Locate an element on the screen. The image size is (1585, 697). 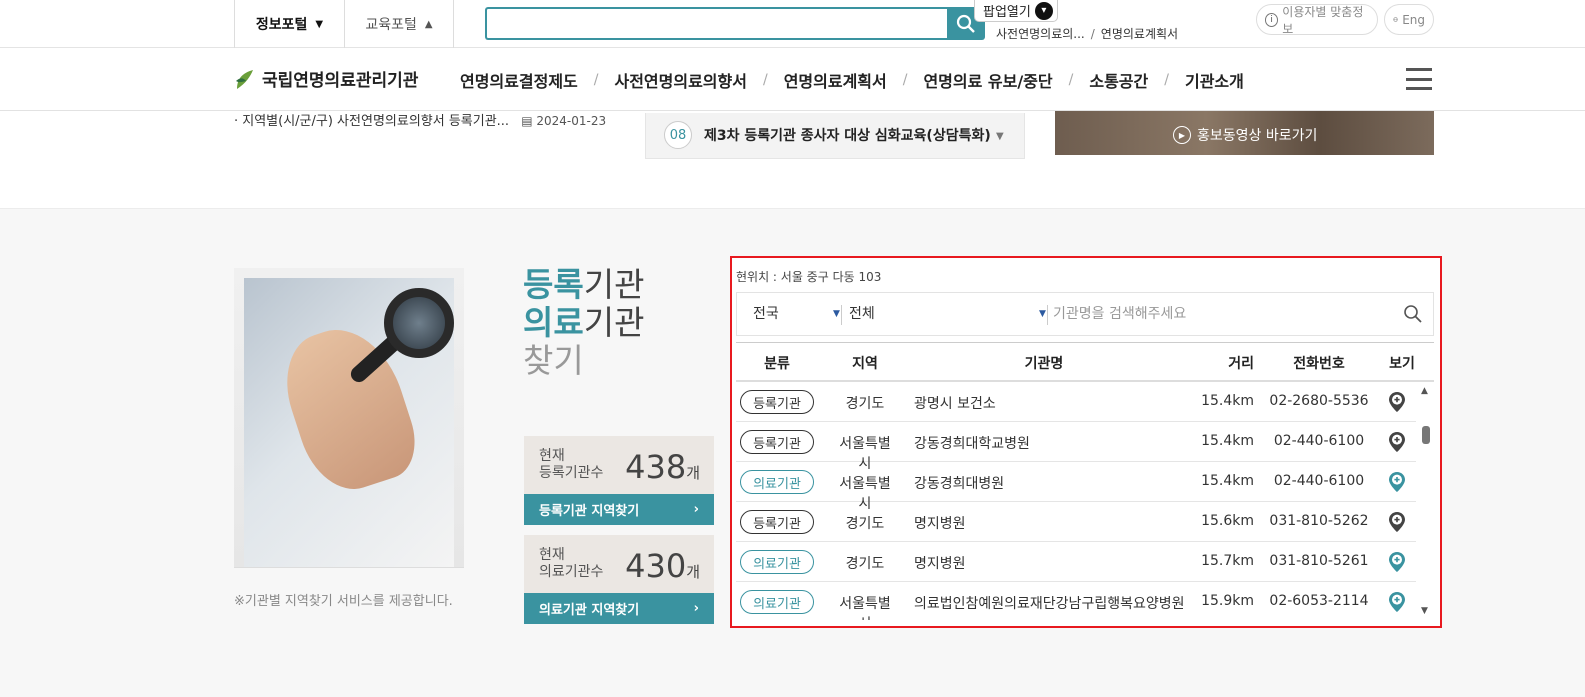
row-distance: 15.7km is located at coordinates (1227, 561).